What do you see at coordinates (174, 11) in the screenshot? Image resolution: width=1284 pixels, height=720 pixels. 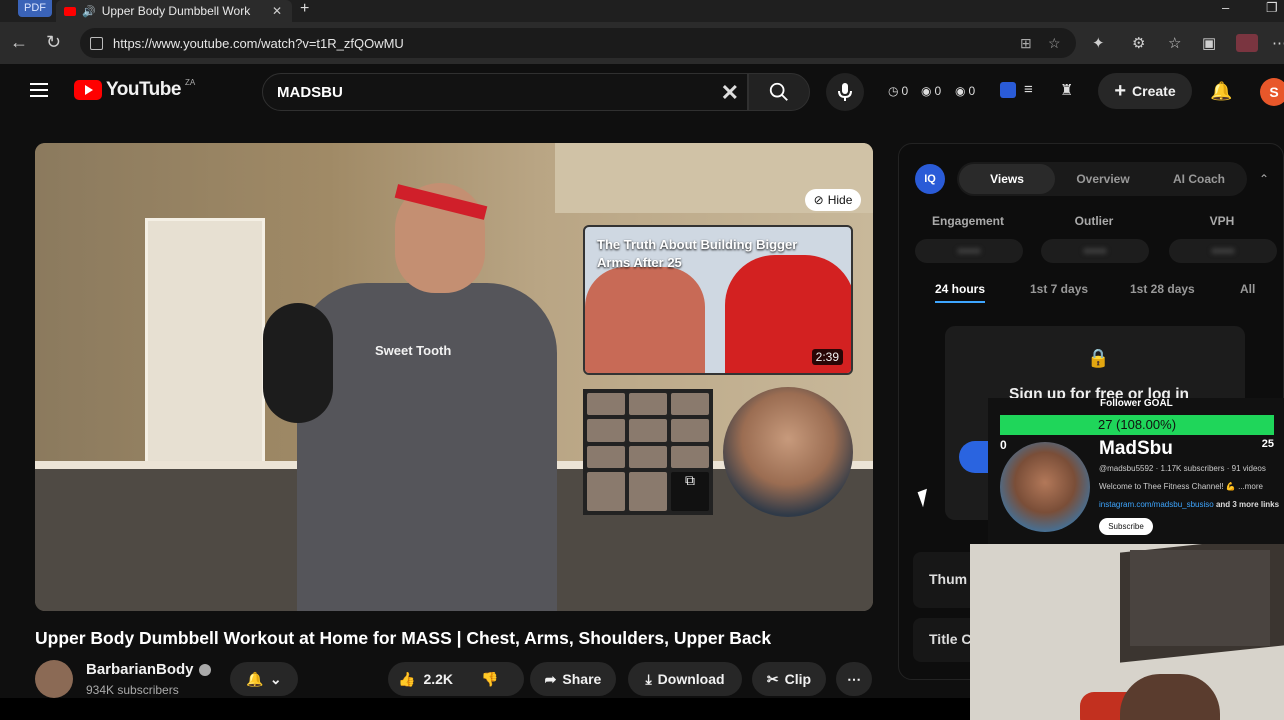 I see `browser-tab: 🔊 Upper Body Dumbbell Work ✕` at bounding box center [174, 11].